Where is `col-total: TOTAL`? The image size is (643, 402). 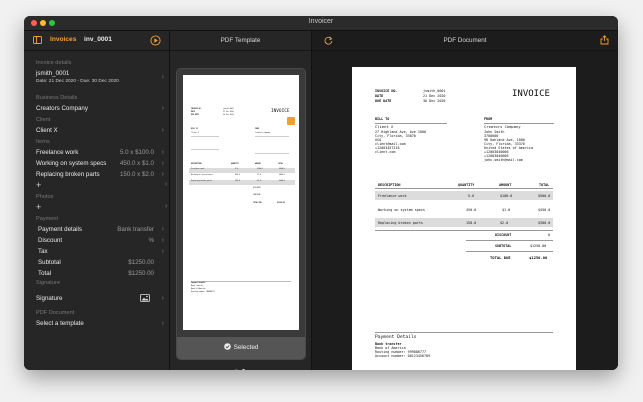 col-total: TOTAL is located at coordinates (544, 185).